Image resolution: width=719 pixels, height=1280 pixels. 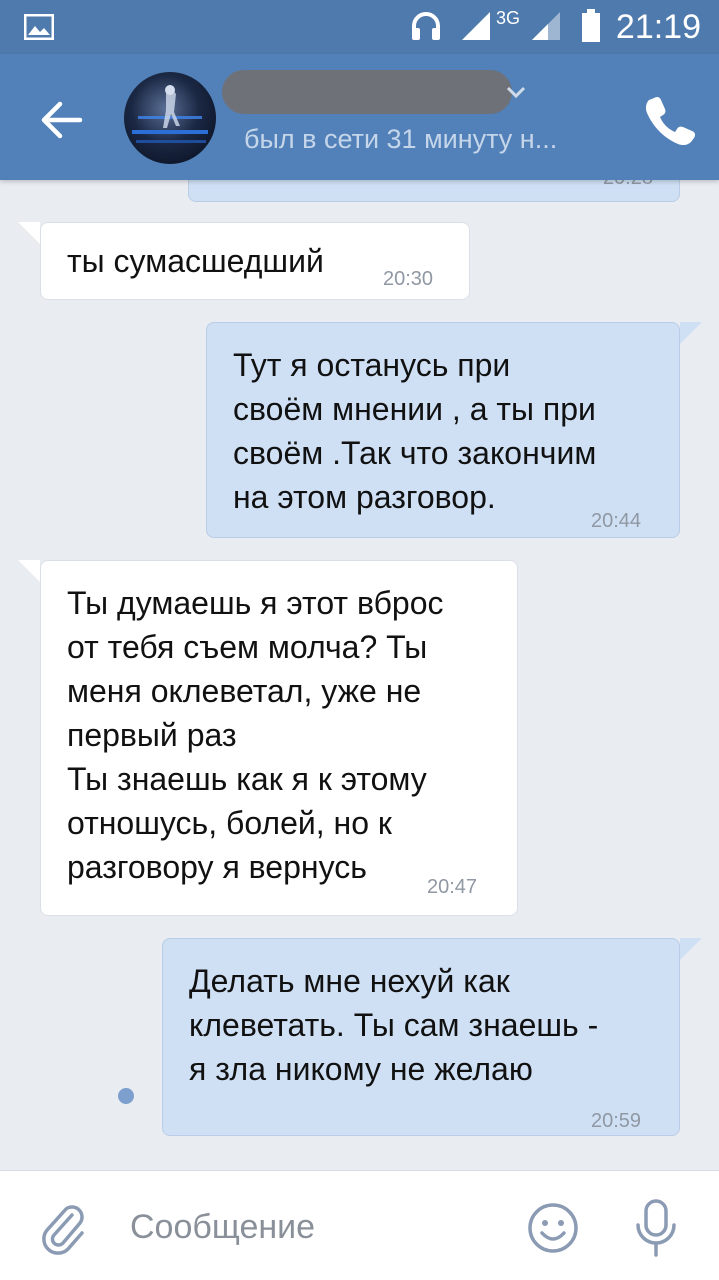 I want to click on status-clock: 21:19, so click(x=658, y=27).